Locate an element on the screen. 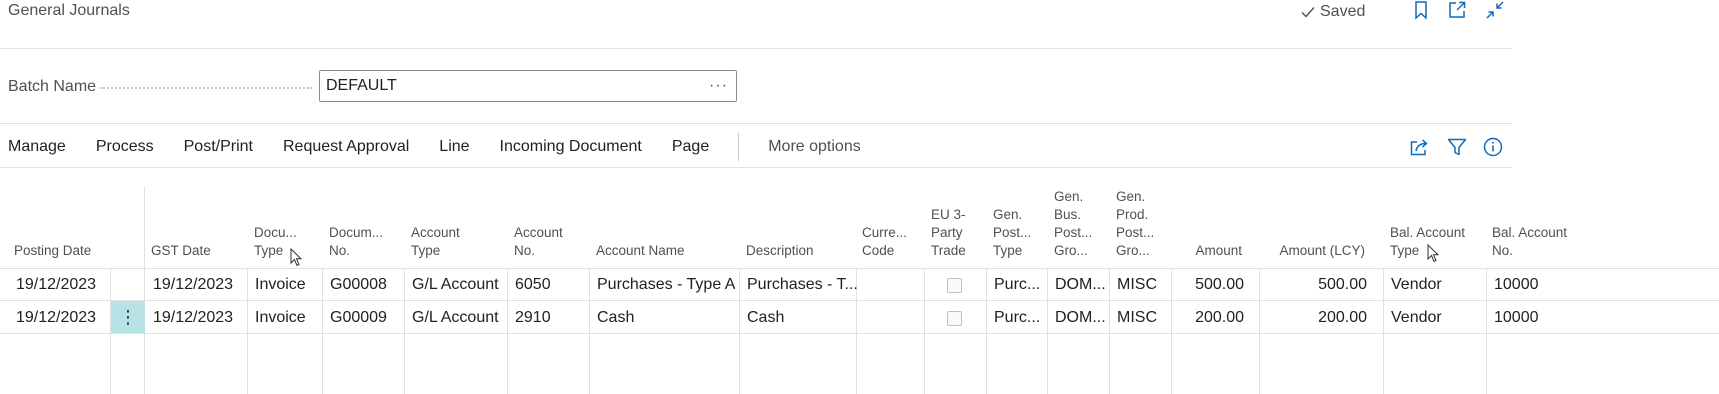 The width and height of the screenshot is (1719, 394). cell-amount: 200.00 is located at coordinates (1208, 318).